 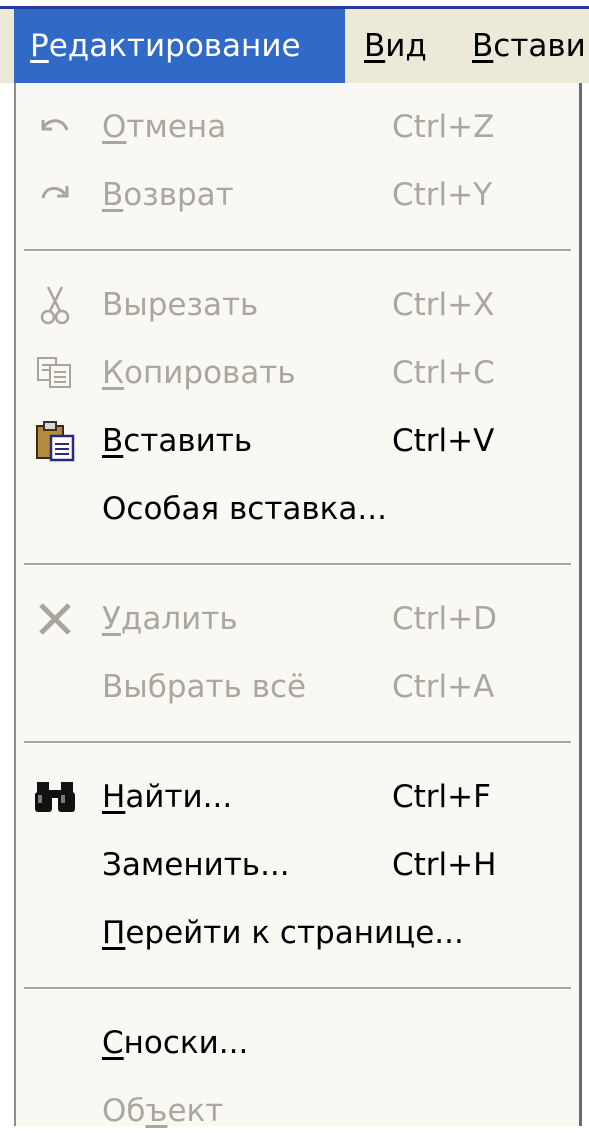 I want to click on menu-item-shortcut: Ctrl+C, so click(x=443, y=373).